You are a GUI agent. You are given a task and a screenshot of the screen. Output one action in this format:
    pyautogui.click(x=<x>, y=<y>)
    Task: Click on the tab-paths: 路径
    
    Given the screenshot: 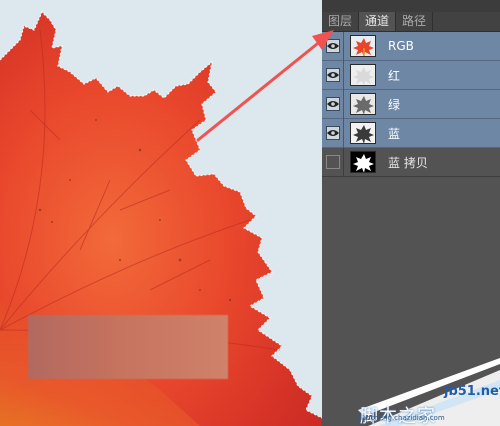 What is the action you would take?
    pyautogui.click(x=415, y=21)
    